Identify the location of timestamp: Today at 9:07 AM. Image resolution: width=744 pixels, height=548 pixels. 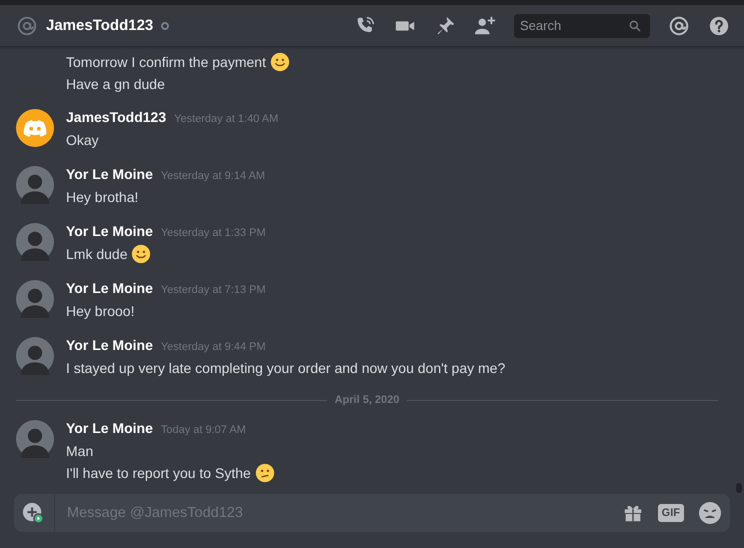
(203, 430).